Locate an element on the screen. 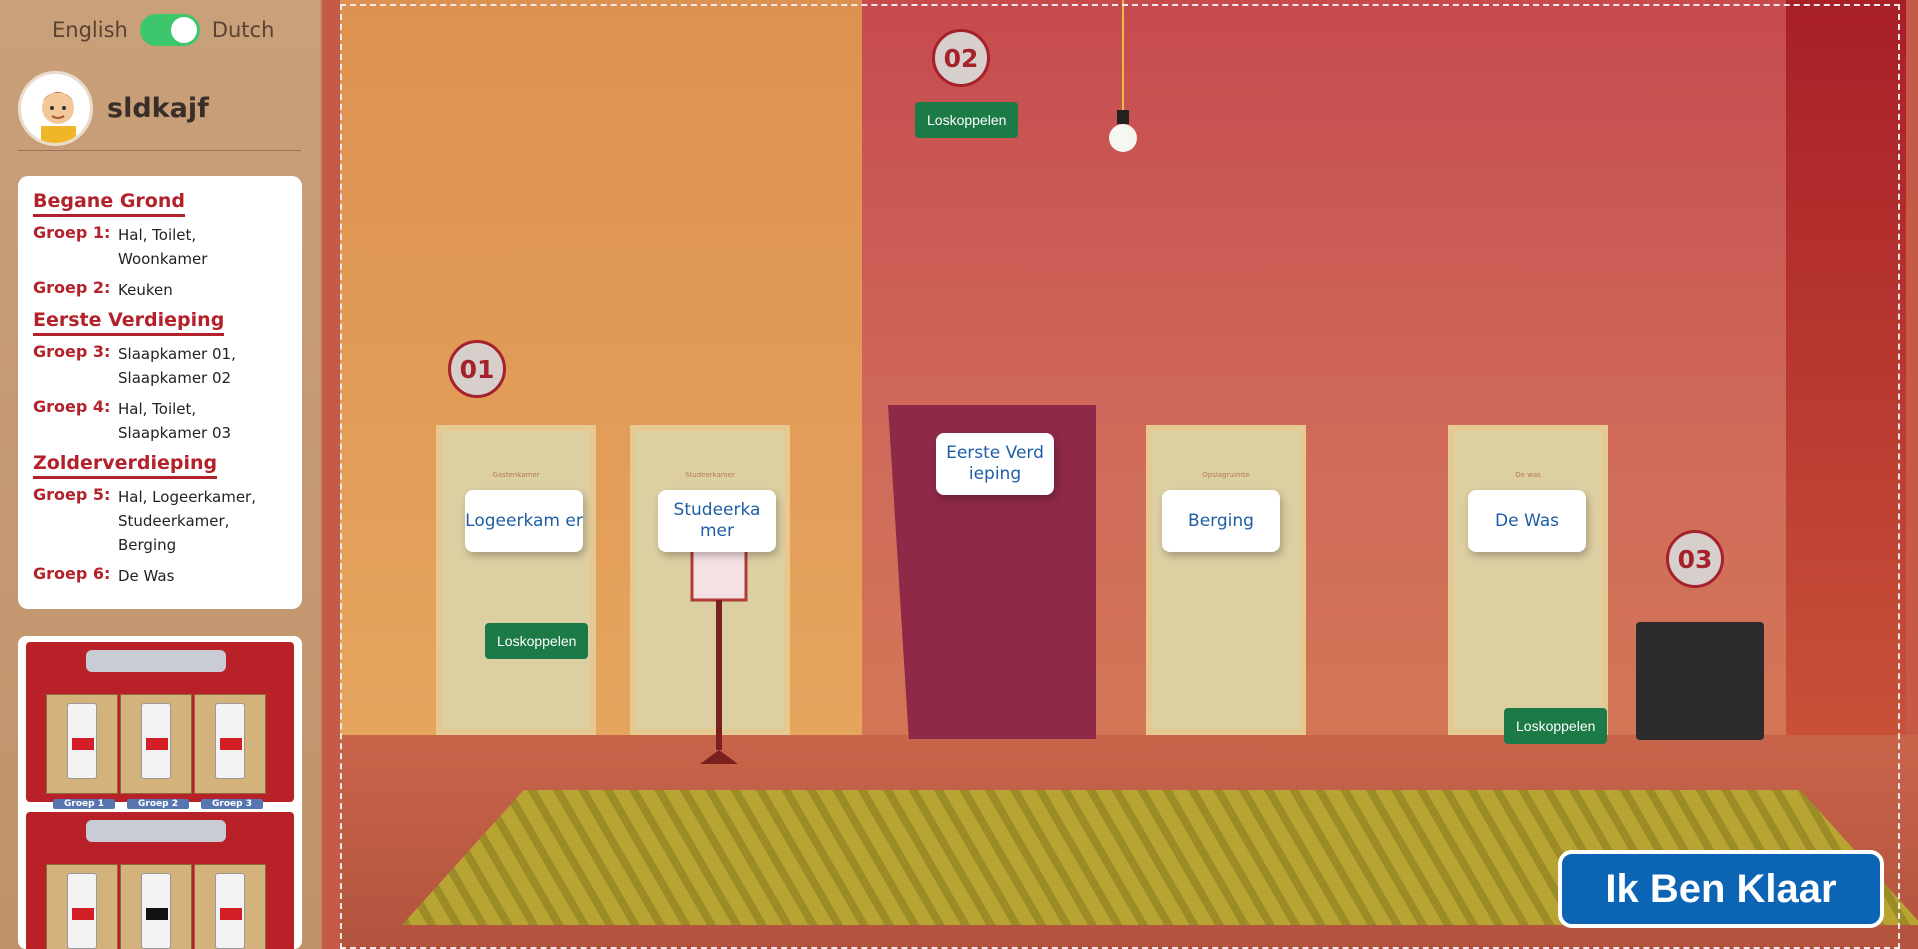 The width and height of the screenshot is (1918, 949). group-row: Groep 1: Hal, Toilet, Woonkamer is located at coordinates (167, 247).